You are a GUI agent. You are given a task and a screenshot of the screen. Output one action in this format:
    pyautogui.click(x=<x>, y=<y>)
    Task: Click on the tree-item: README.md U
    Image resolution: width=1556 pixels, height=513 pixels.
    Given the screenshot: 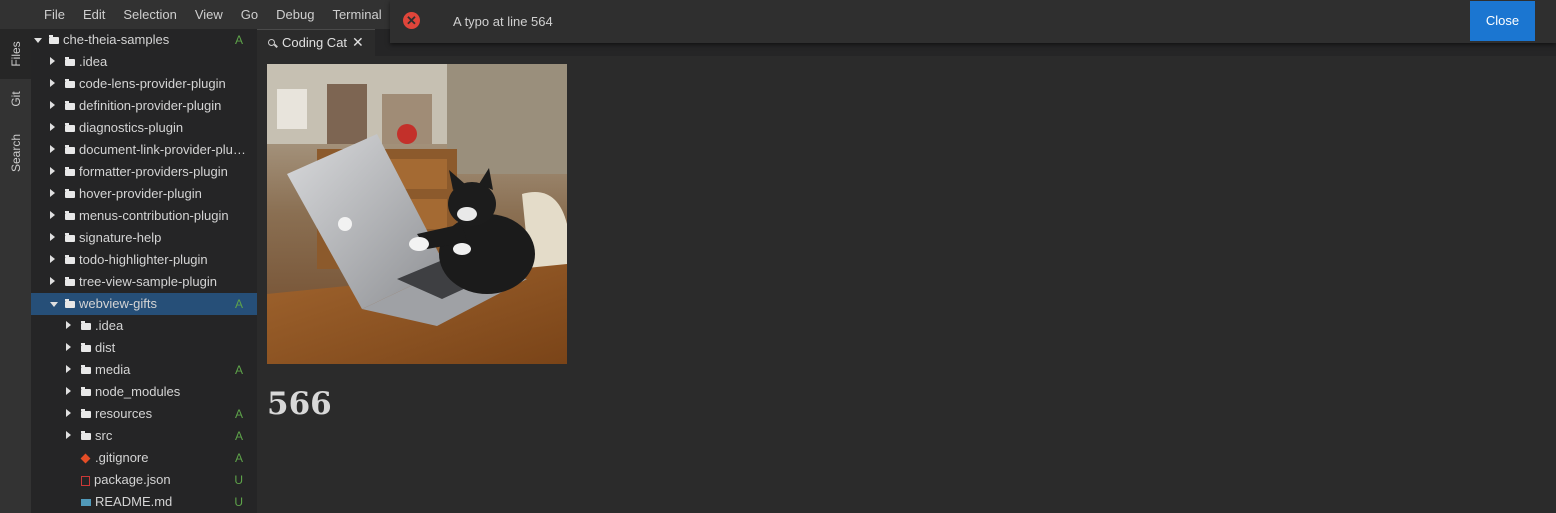 What is the action you would take?
    pyautogui.click(x=144, y=502)
    